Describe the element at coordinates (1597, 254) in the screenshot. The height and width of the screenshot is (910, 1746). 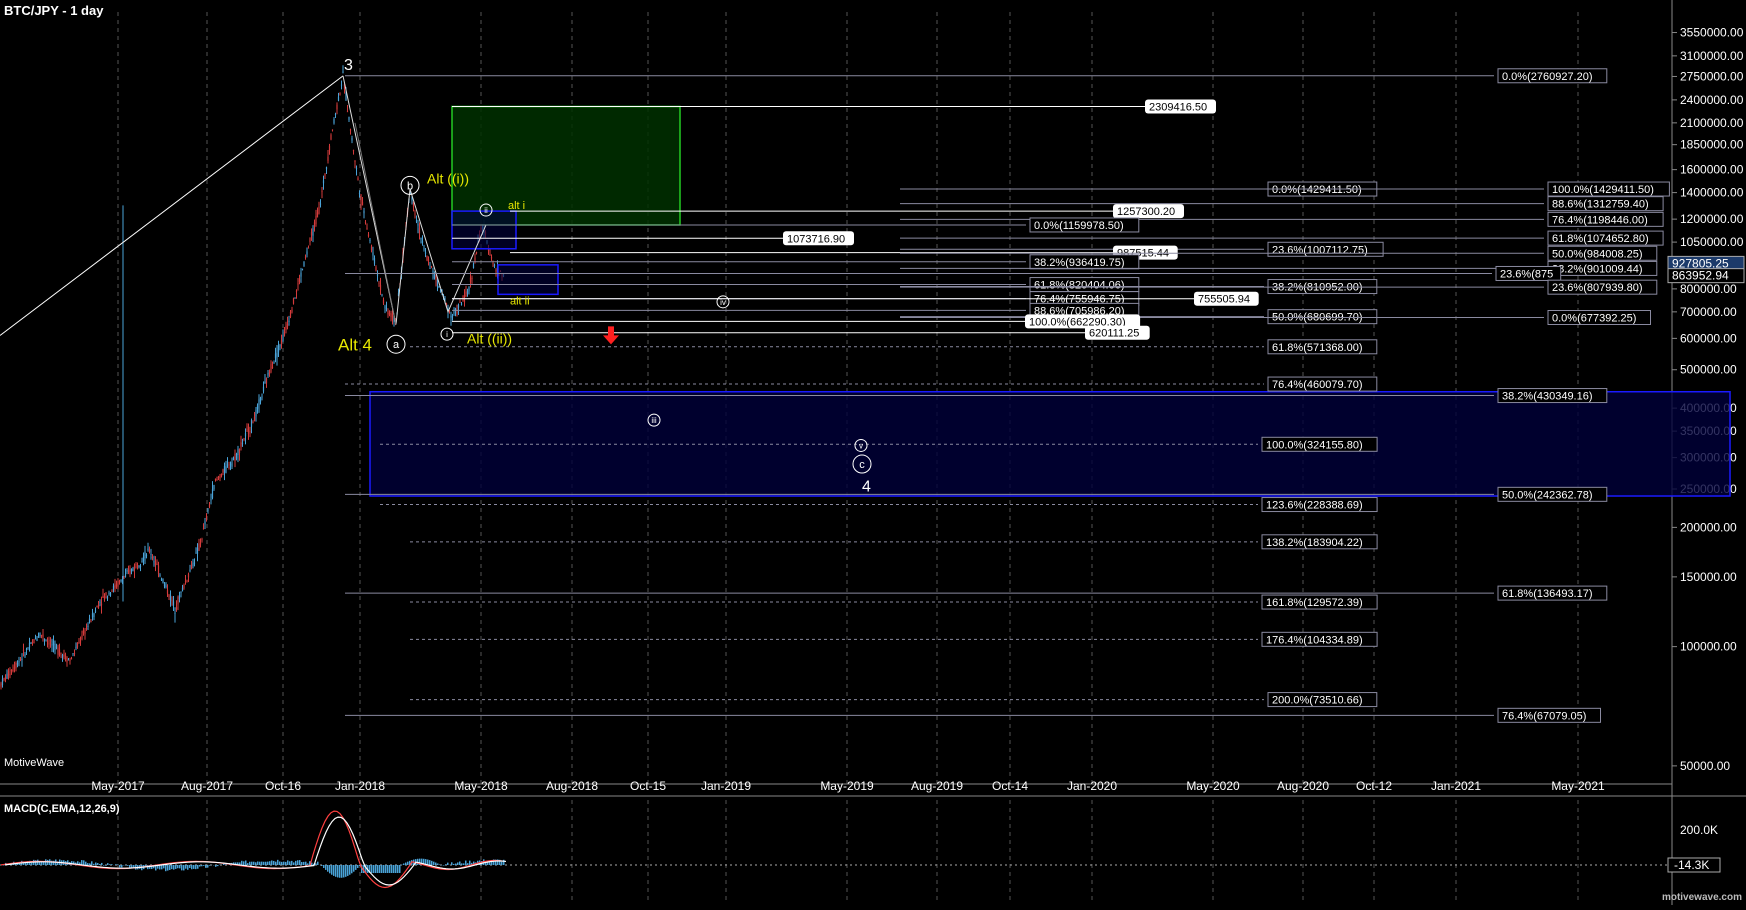
I see `fib-level-label: 50.0%(984008.25)` at that location.